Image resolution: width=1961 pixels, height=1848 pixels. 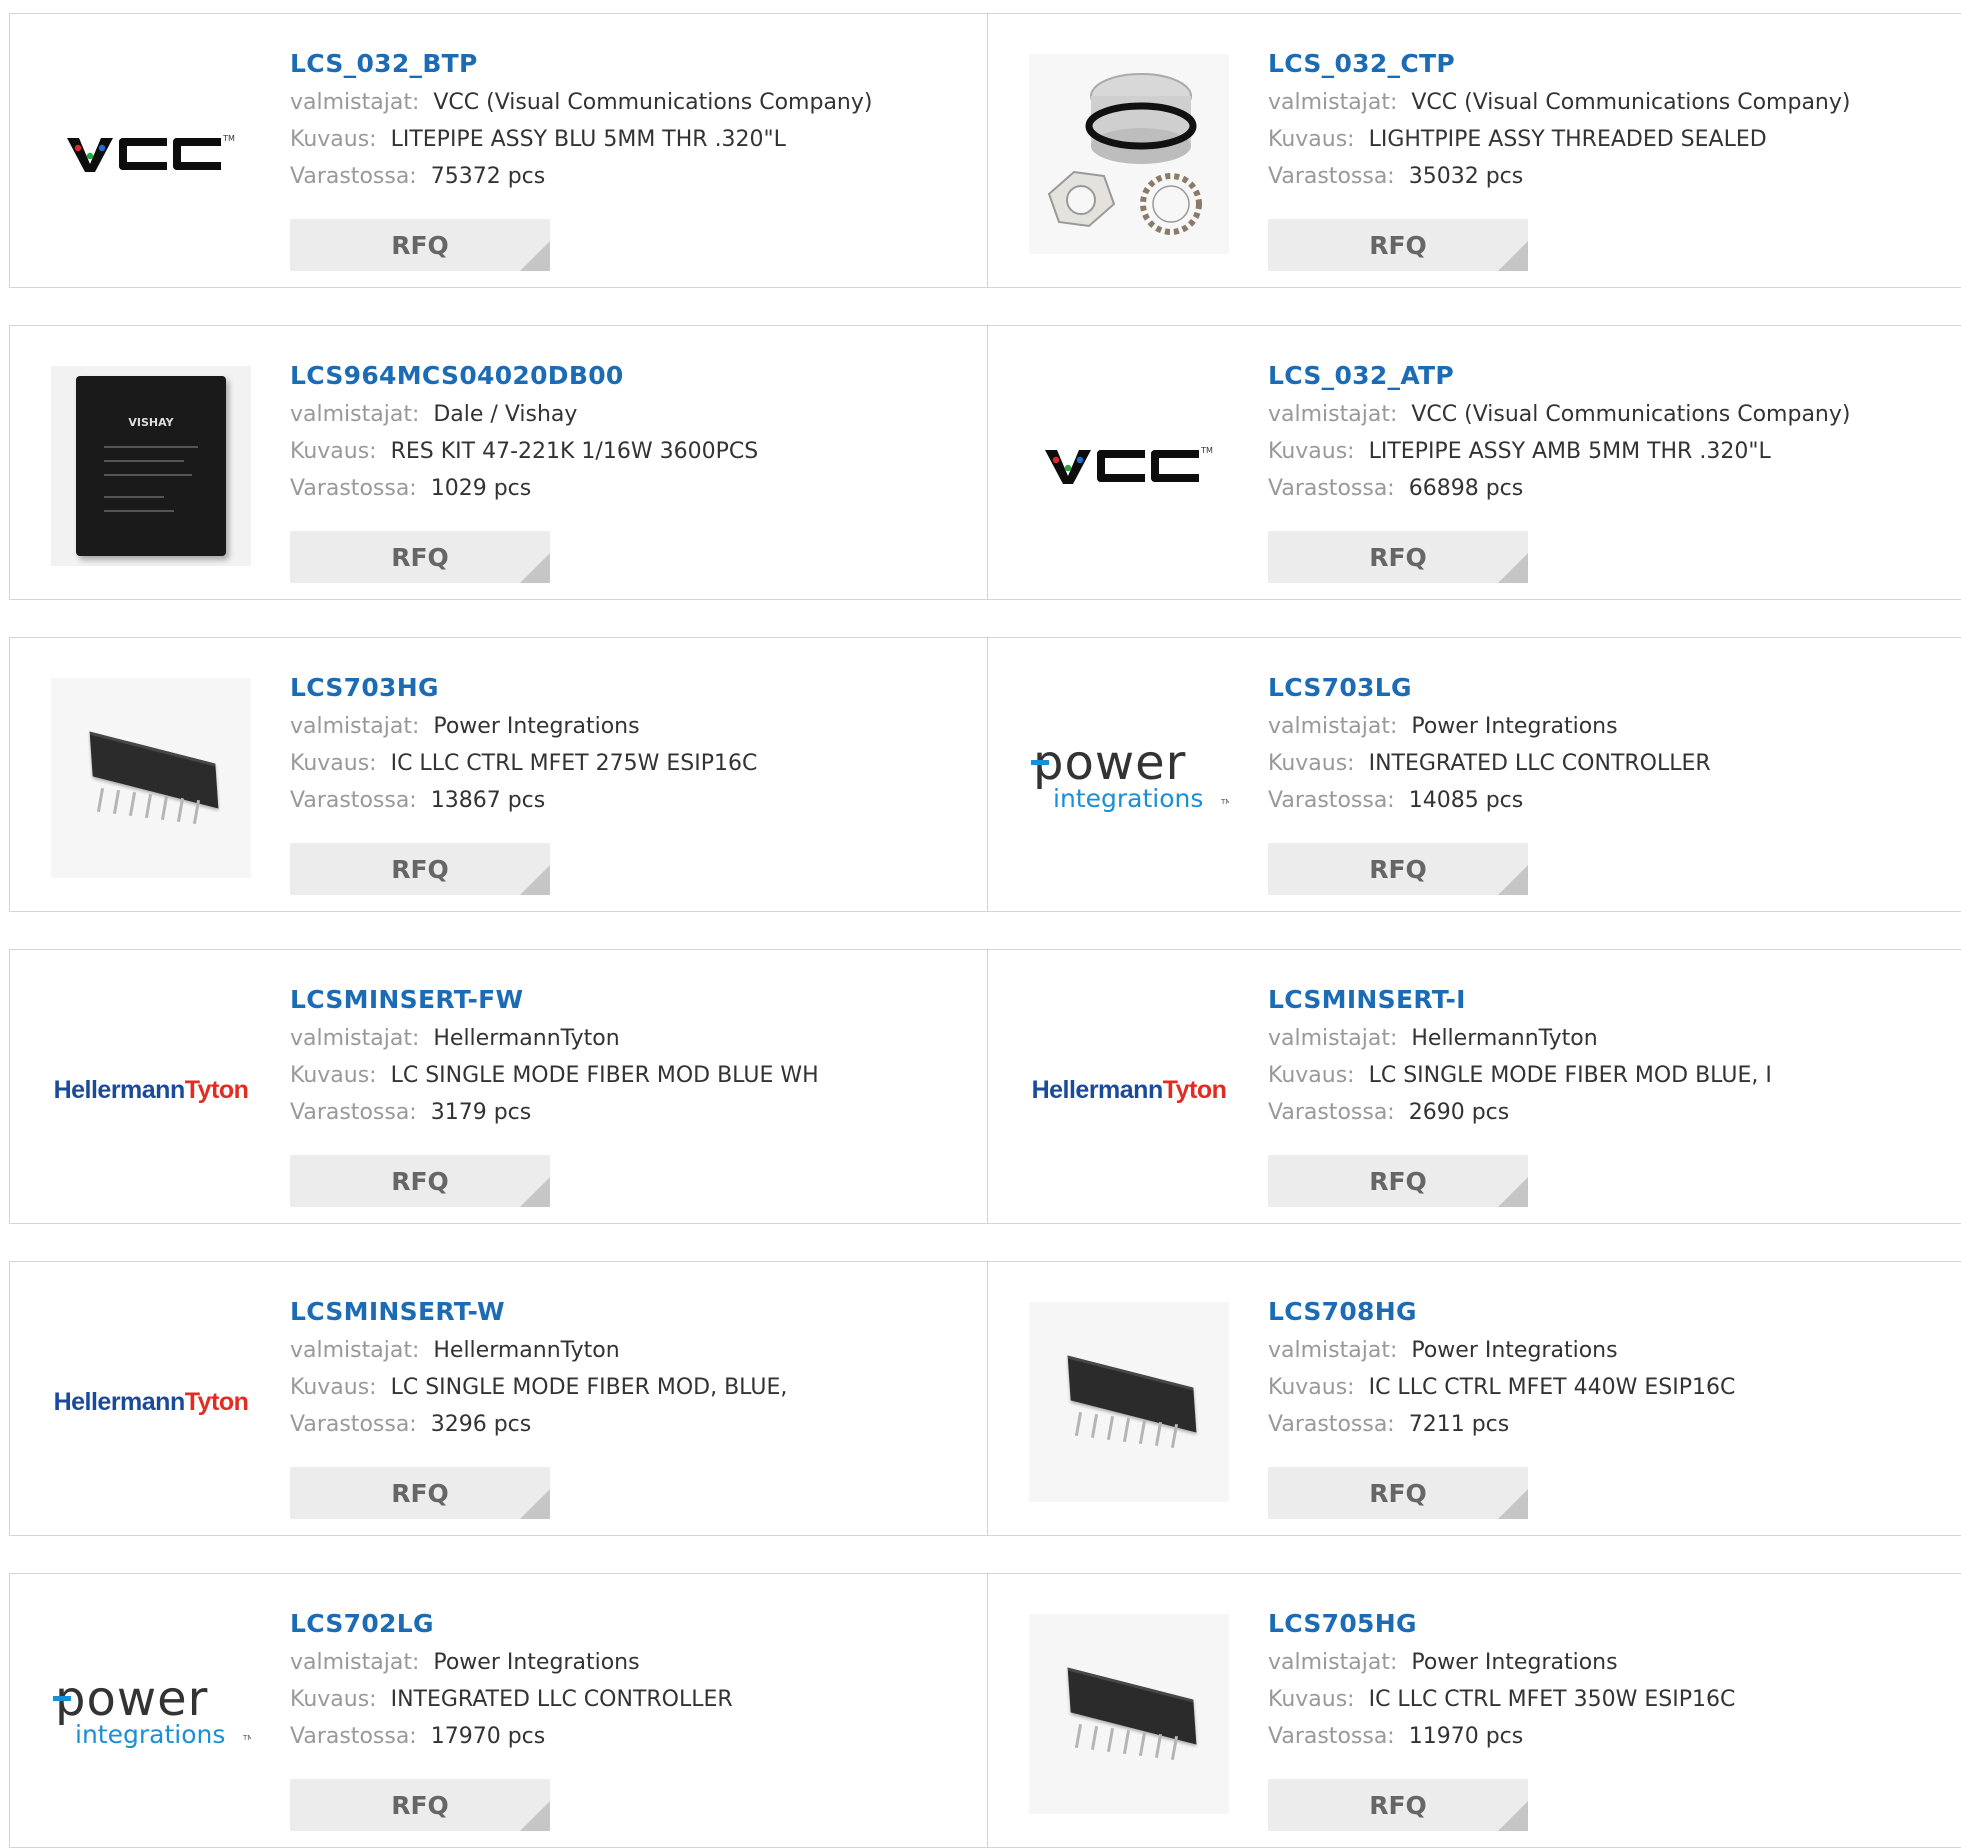 I want to click on product-card: HellermannTyton LCSMINSERT-W valmistajat, so click(x=499, y=1398).